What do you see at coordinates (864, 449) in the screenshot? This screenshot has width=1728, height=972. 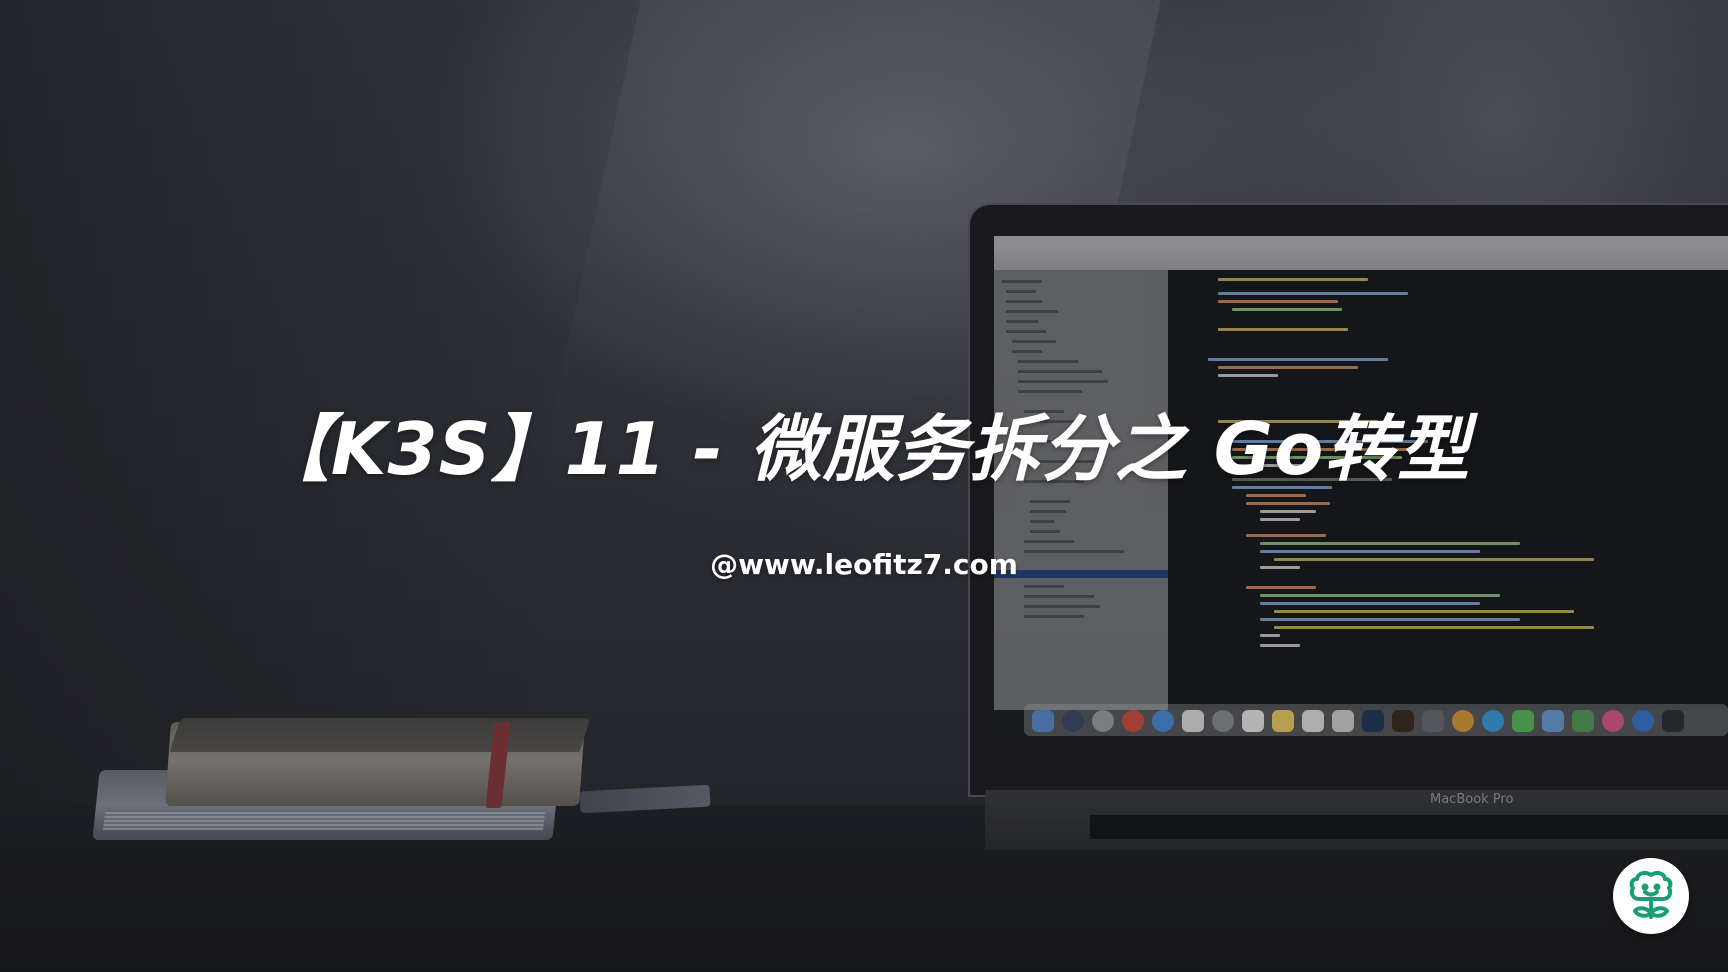 I see `page-title: 【K3S】11 - 微服务拆分之 Go转型` at bounding box center [864, 449].